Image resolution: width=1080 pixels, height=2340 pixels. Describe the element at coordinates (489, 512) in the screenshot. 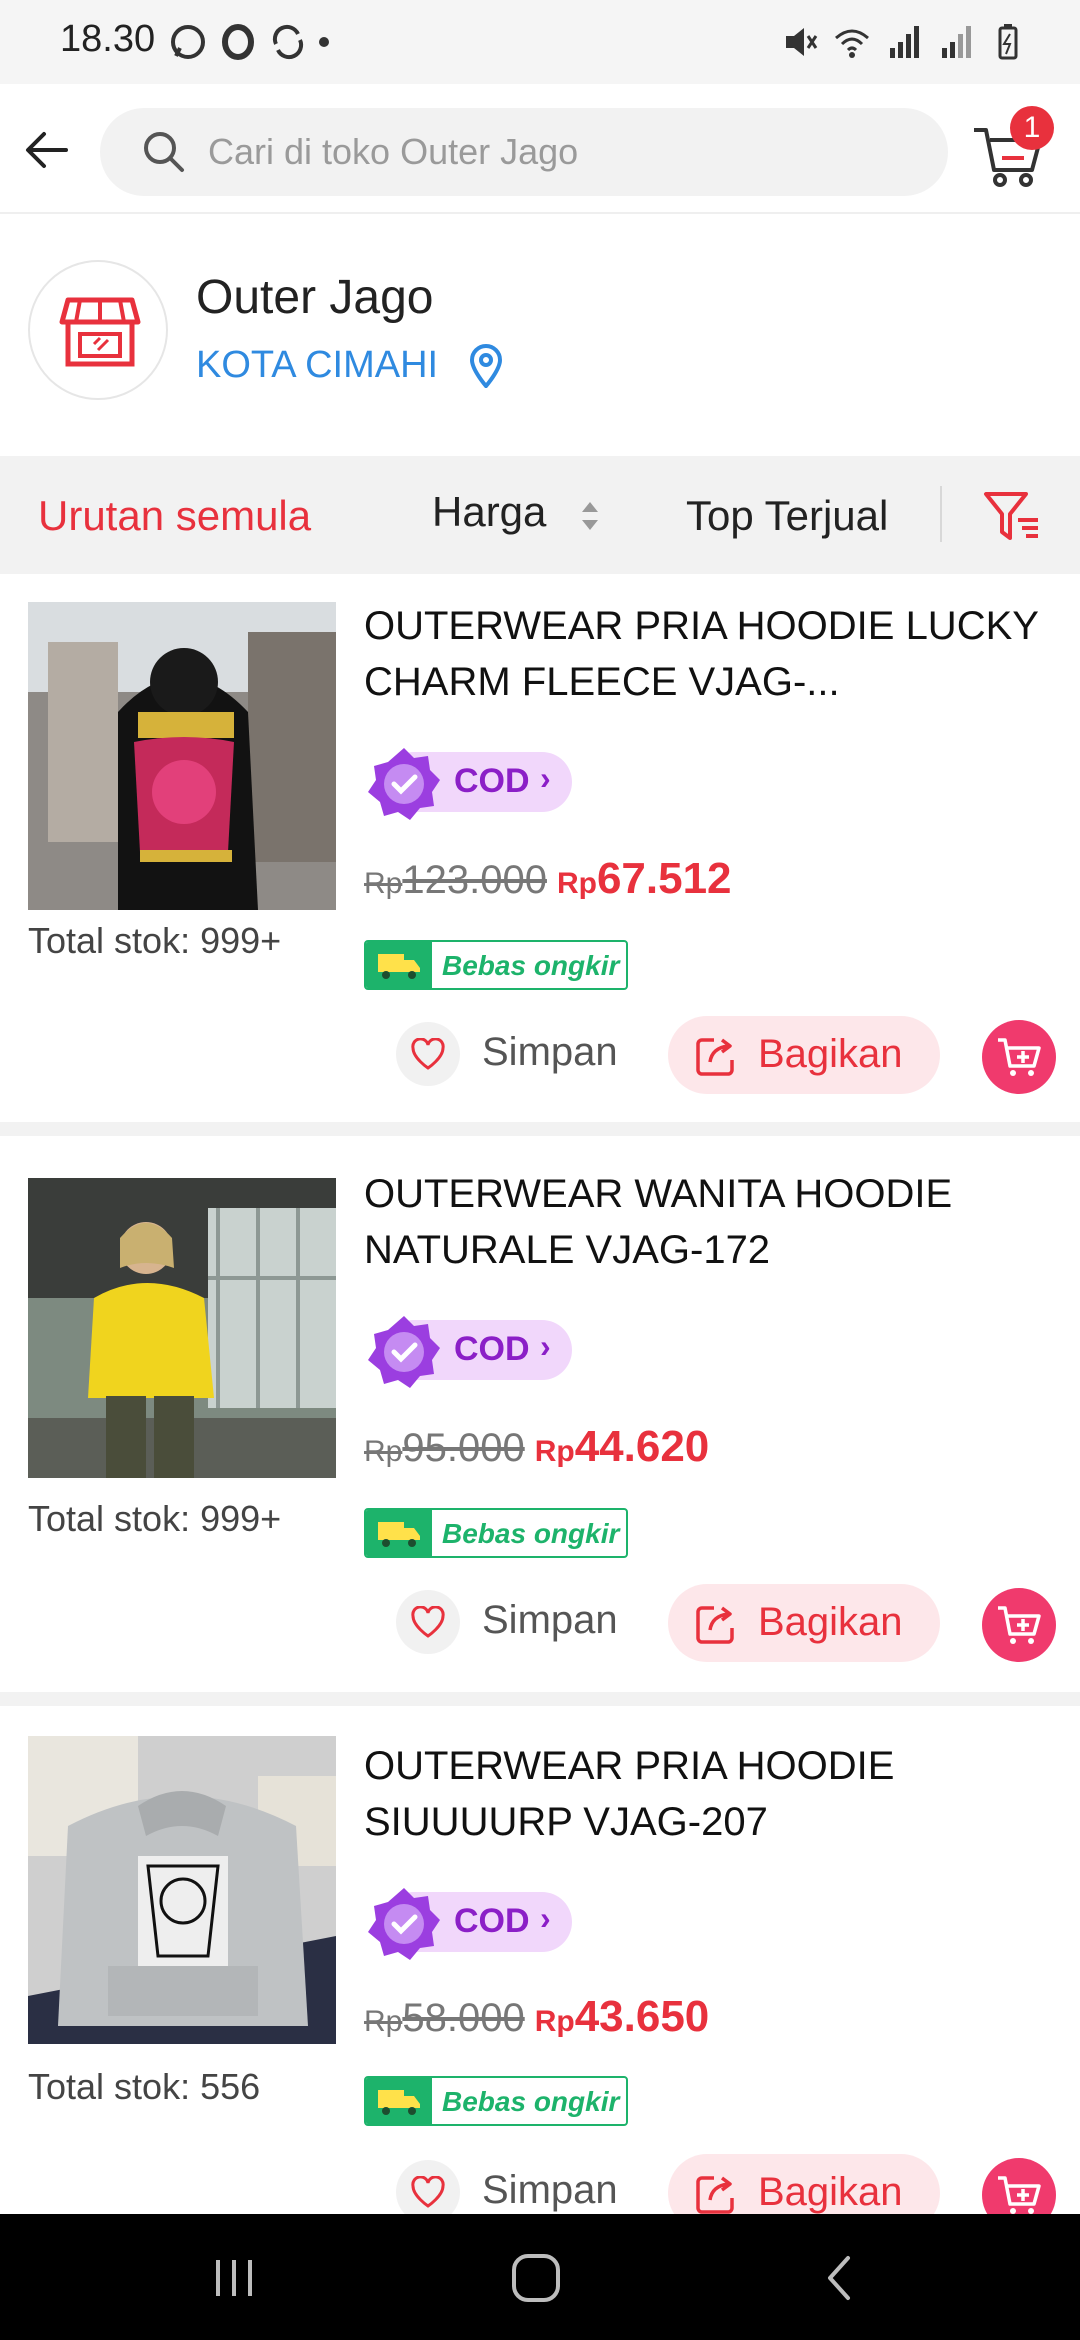

I see `sort-price-tab: Harga` at that location.